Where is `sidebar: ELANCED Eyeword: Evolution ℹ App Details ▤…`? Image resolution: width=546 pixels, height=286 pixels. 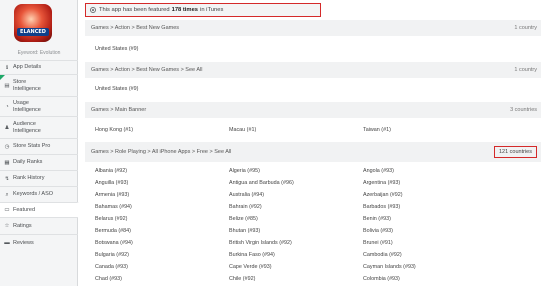
sidebar: ELANCED Eyeword: Evolution ℹ App Details ▤… is located at coordinates (39, 143).